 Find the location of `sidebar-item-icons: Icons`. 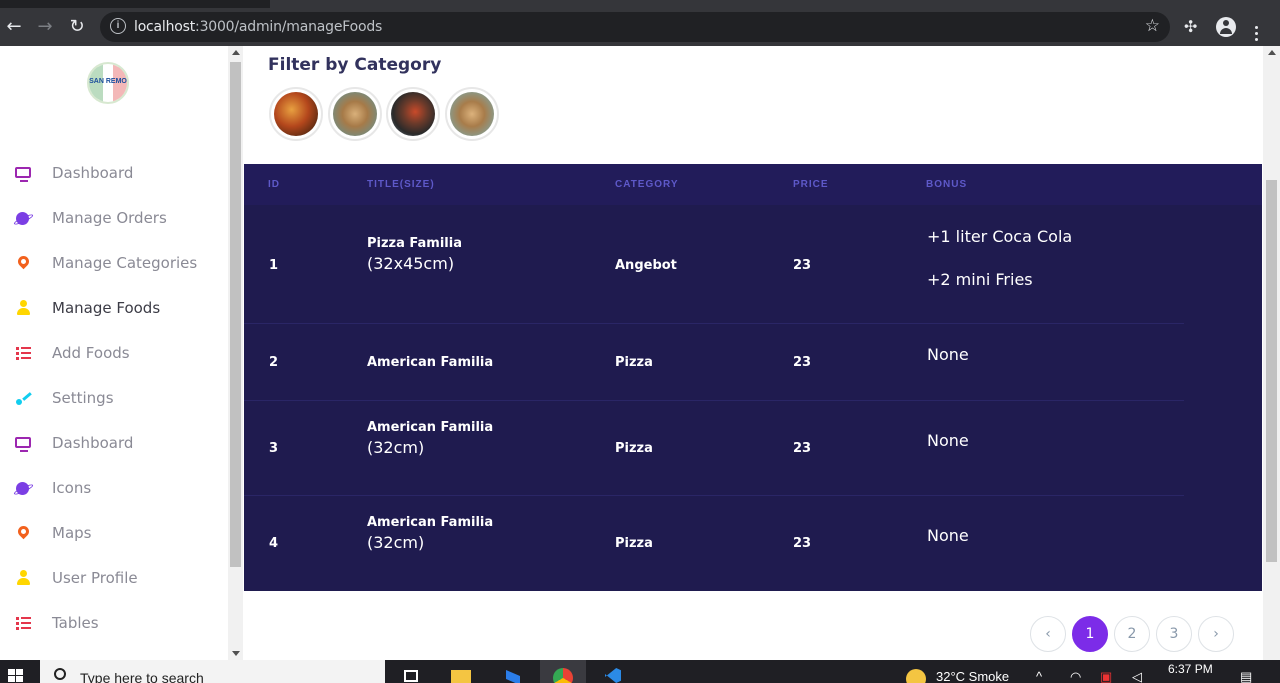

sidebar-item-icons: Icons is located at coordinates (114, 488).